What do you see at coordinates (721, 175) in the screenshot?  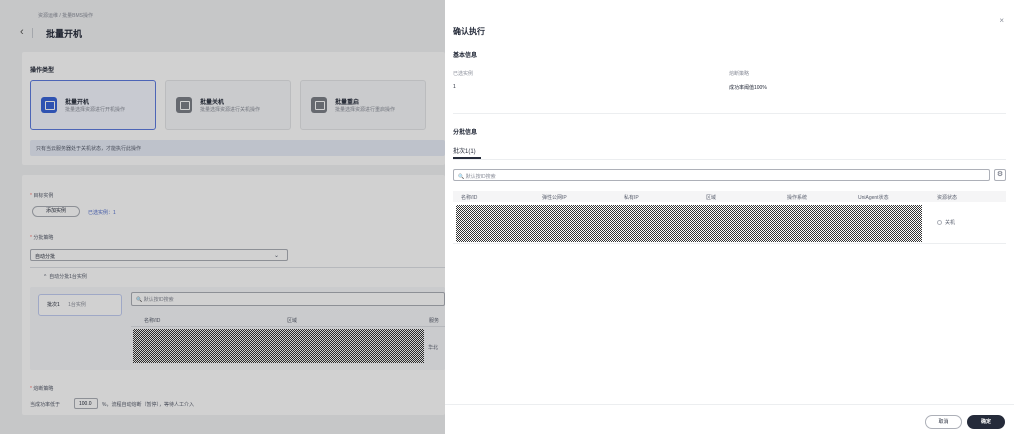 I see `drawer-search-input: 🔍 默认按ID搜索` at bounding box center [721, 175].